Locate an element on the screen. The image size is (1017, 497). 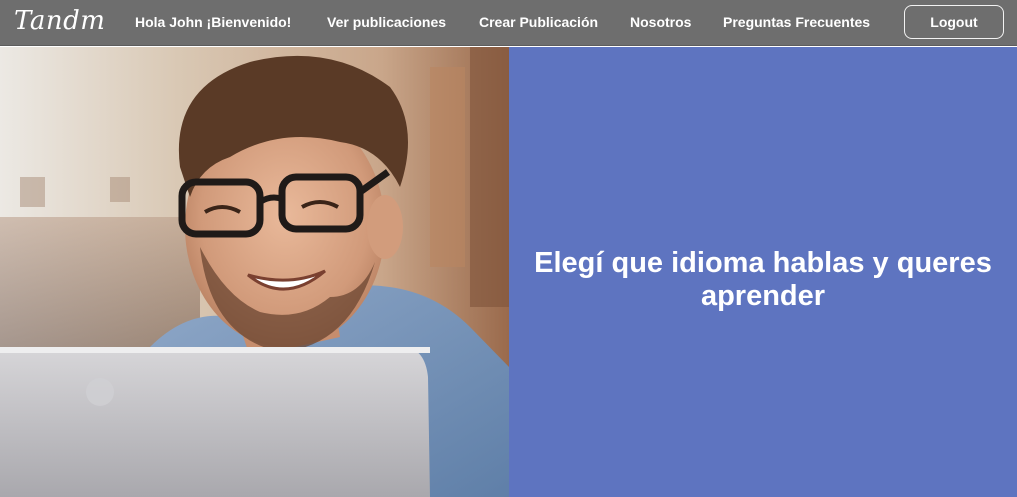
nav-link-view-posts: Ver publicaciones is located at coordinates (386, 22).